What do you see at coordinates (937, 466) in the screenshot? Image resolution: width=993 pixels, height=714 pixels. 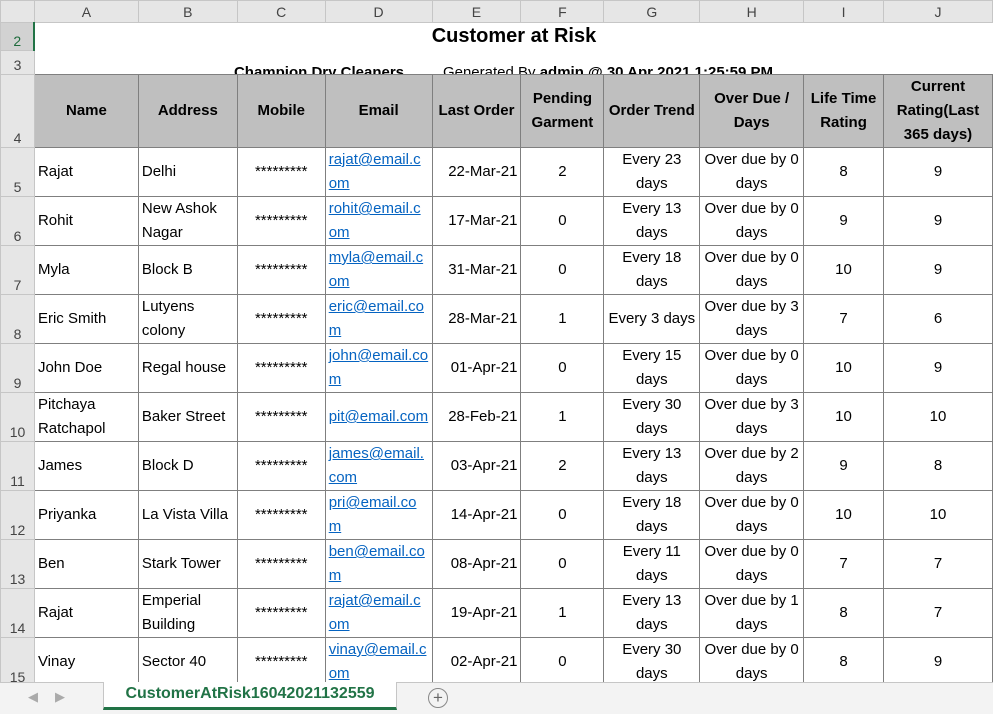 I see `cell-current-rating: 8` at bounding box center [937, 466].